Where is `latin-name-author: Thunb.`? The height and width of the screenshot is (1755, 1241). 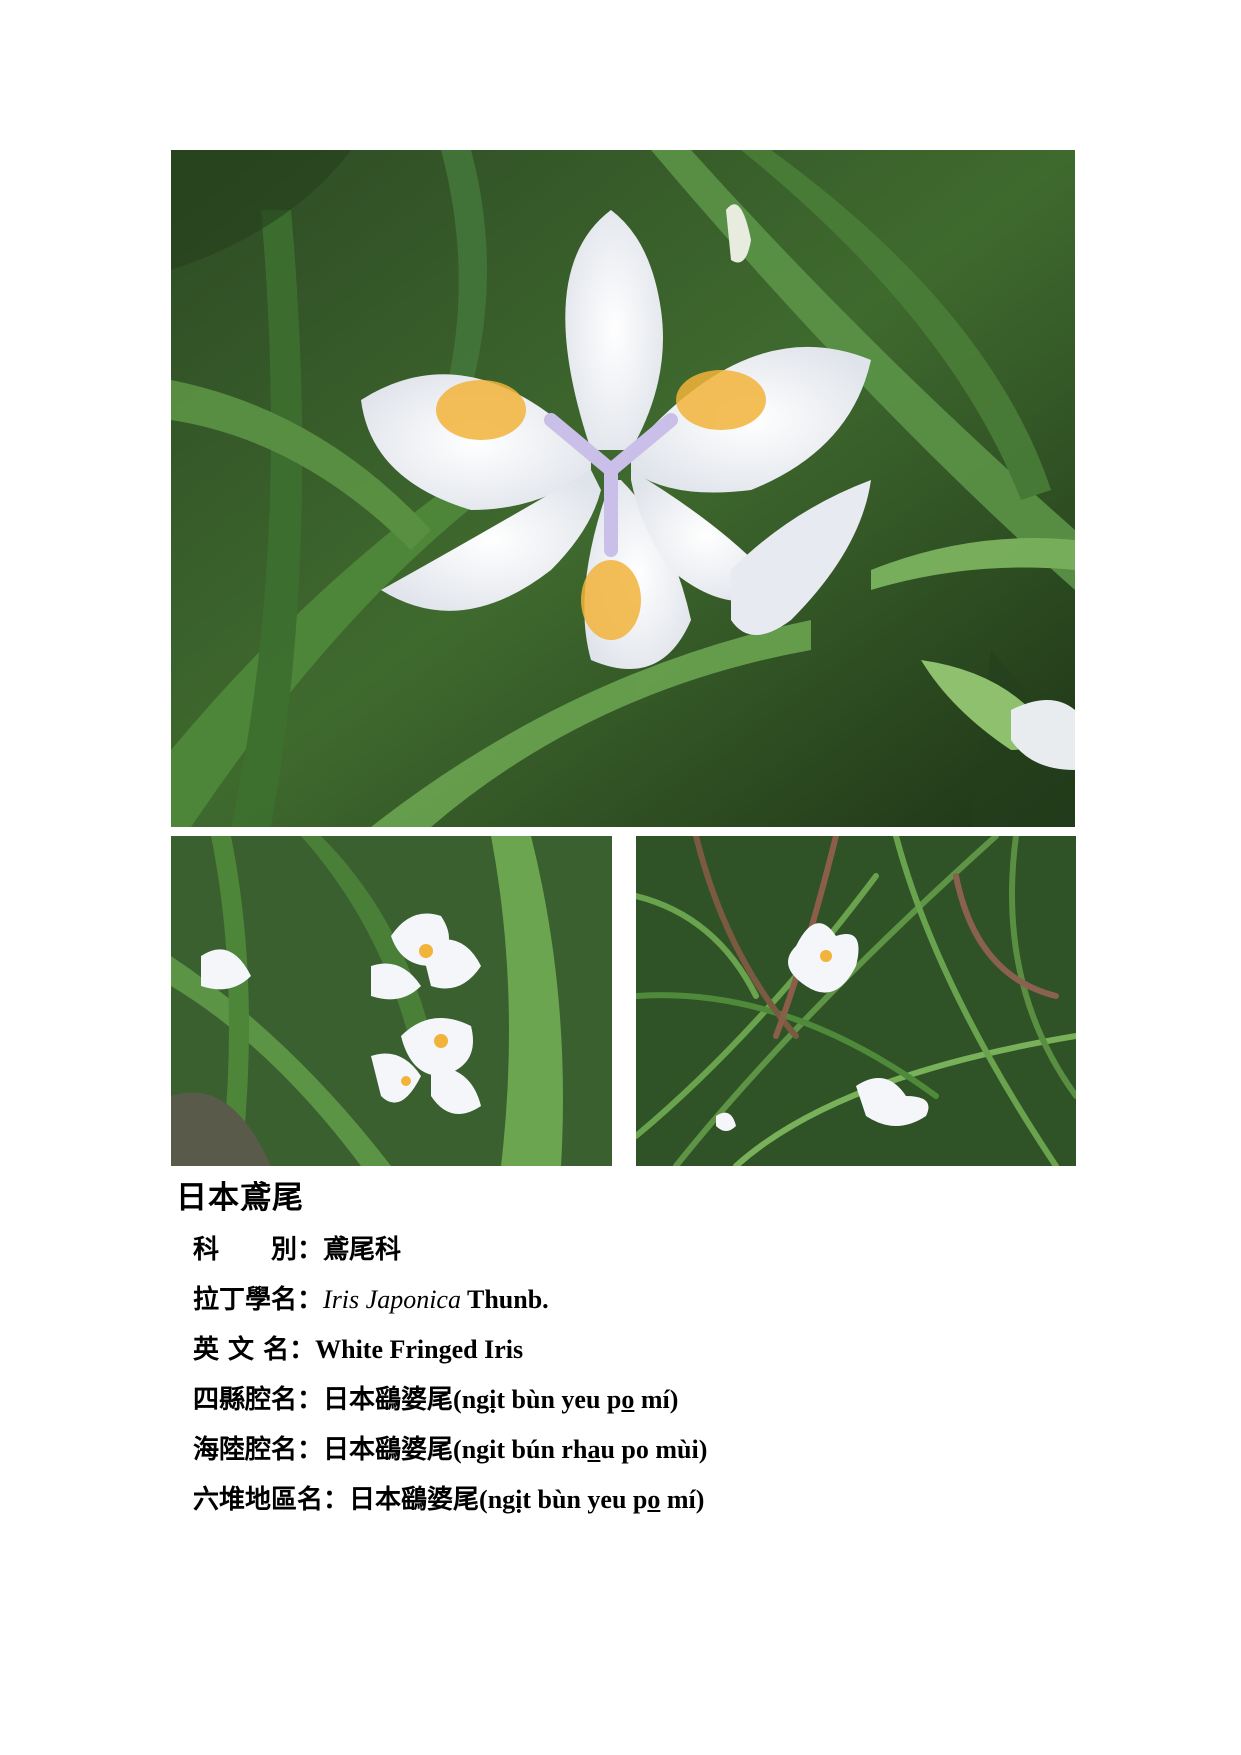 latin-name-author: Thunb. is located at coordinates (504, 1299).